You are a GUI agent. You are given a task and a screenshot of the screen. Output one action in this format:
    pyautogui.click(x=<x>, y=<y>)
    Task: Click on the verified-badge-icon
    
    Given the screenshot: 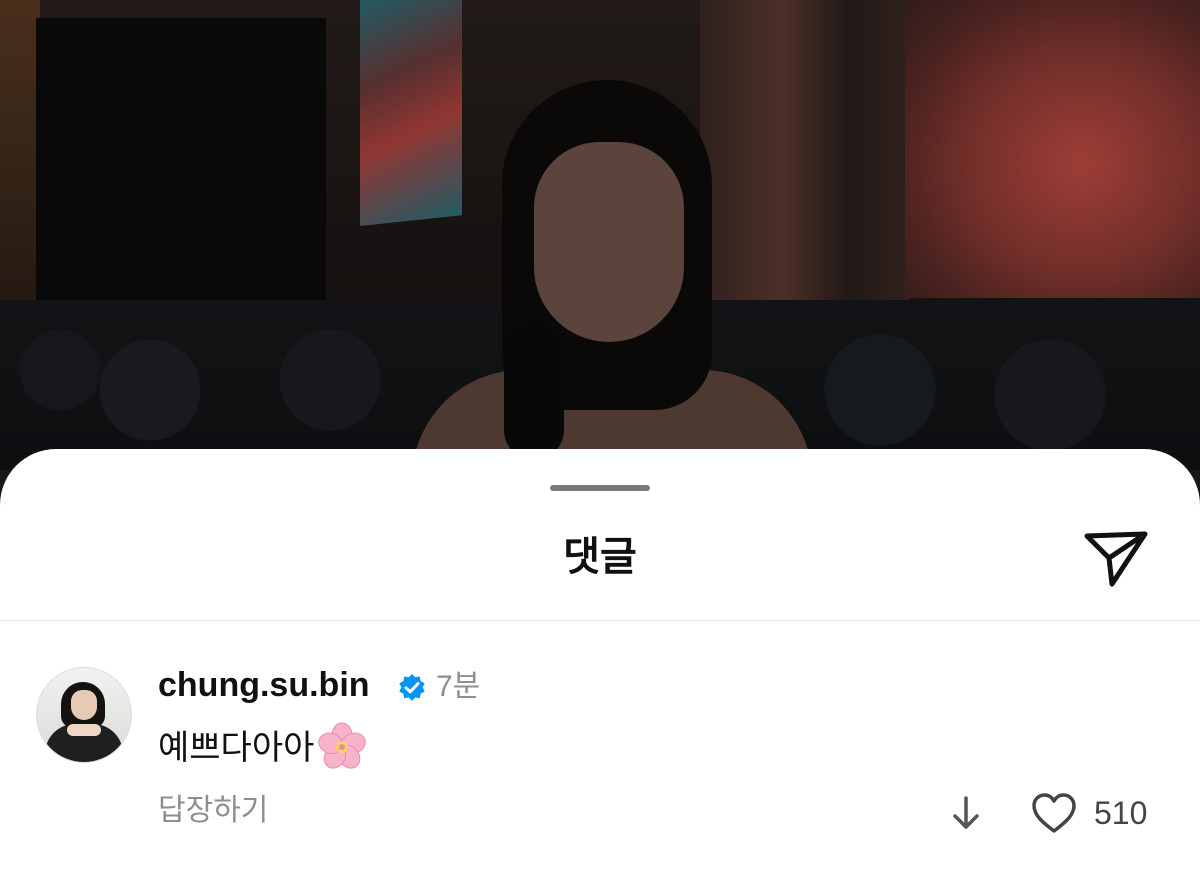 What is the action you would take?
    pyautogui.click(x=412, y=687)
    